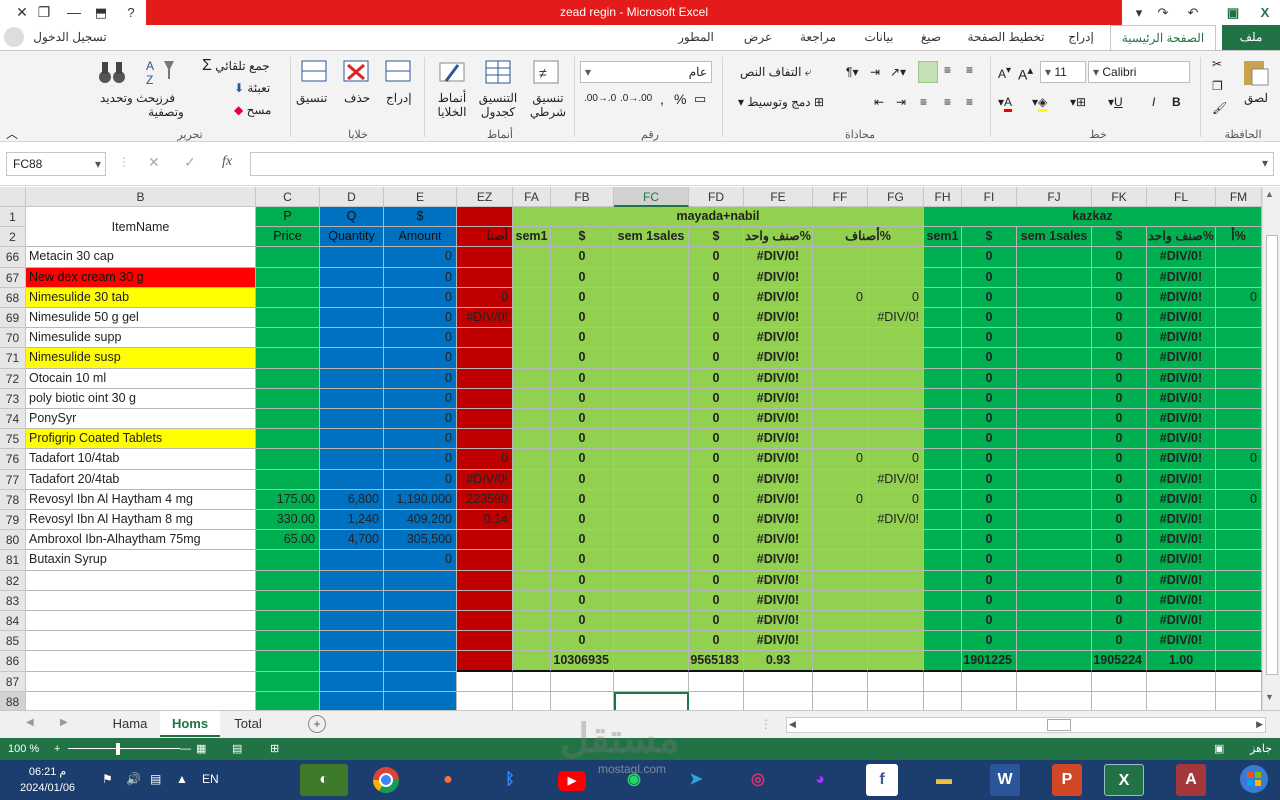 The height and width of the screenshot is (800, 1280). Describe the element at coordinates (532, 197) in the screenshot. I see `column-header: FA` at that location.